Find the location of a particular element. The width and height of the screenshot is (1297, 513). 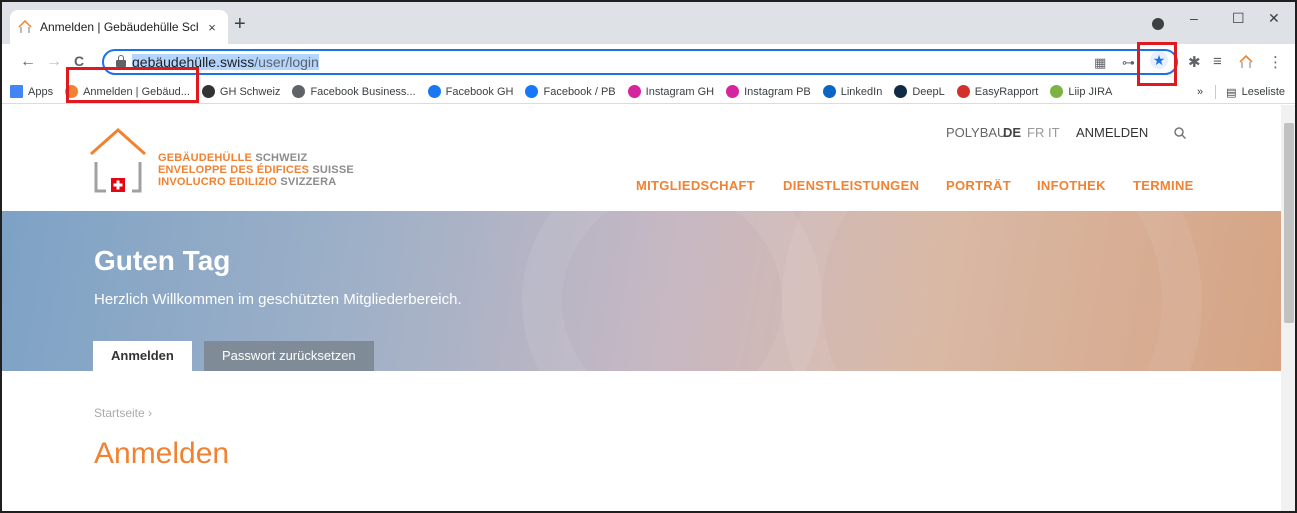

new-tab-button: + is located at coordinates (240, 24).